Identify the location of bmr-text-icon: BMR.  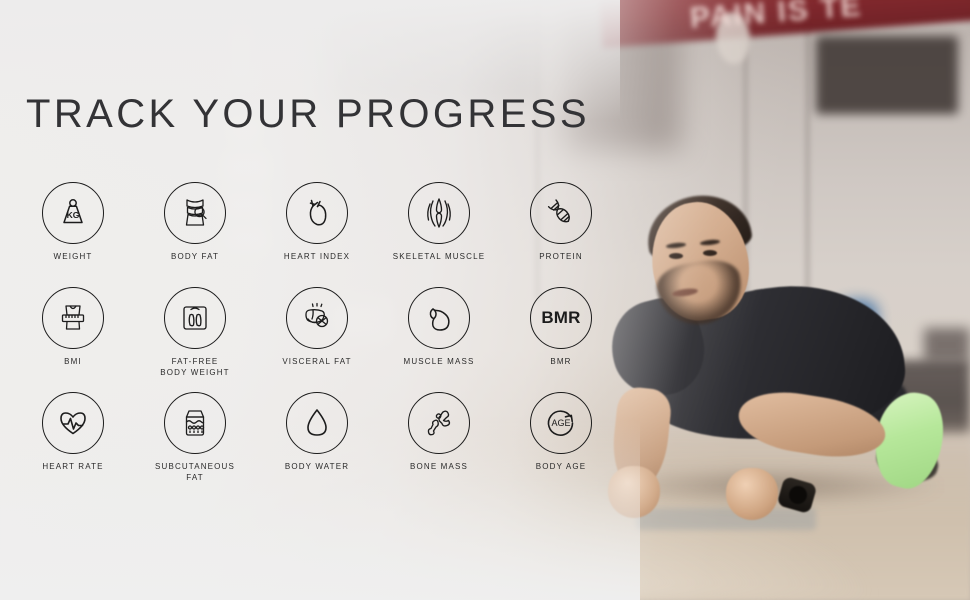
(561, 317).